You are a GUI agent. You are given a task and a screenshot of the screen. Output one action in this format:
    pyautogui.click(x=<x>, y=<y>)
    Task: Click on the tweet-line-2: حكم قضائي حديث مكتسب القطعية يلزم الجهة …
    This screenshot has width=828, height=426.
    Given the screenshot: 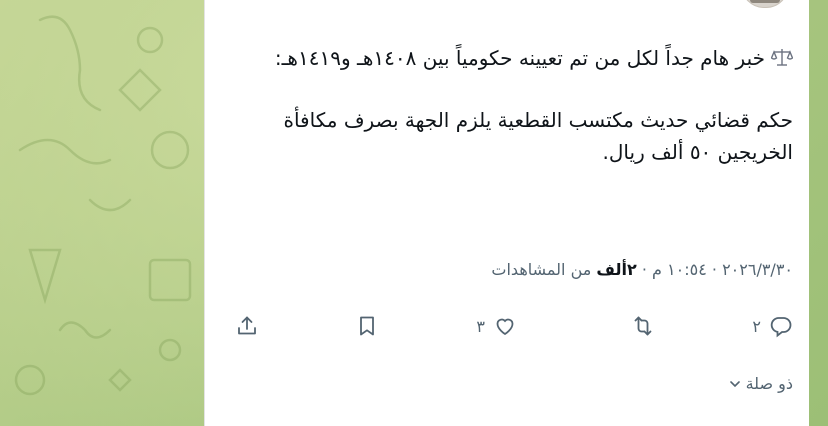 What is the action you would take?
    pyautogui.click(x=538, y=136)
    